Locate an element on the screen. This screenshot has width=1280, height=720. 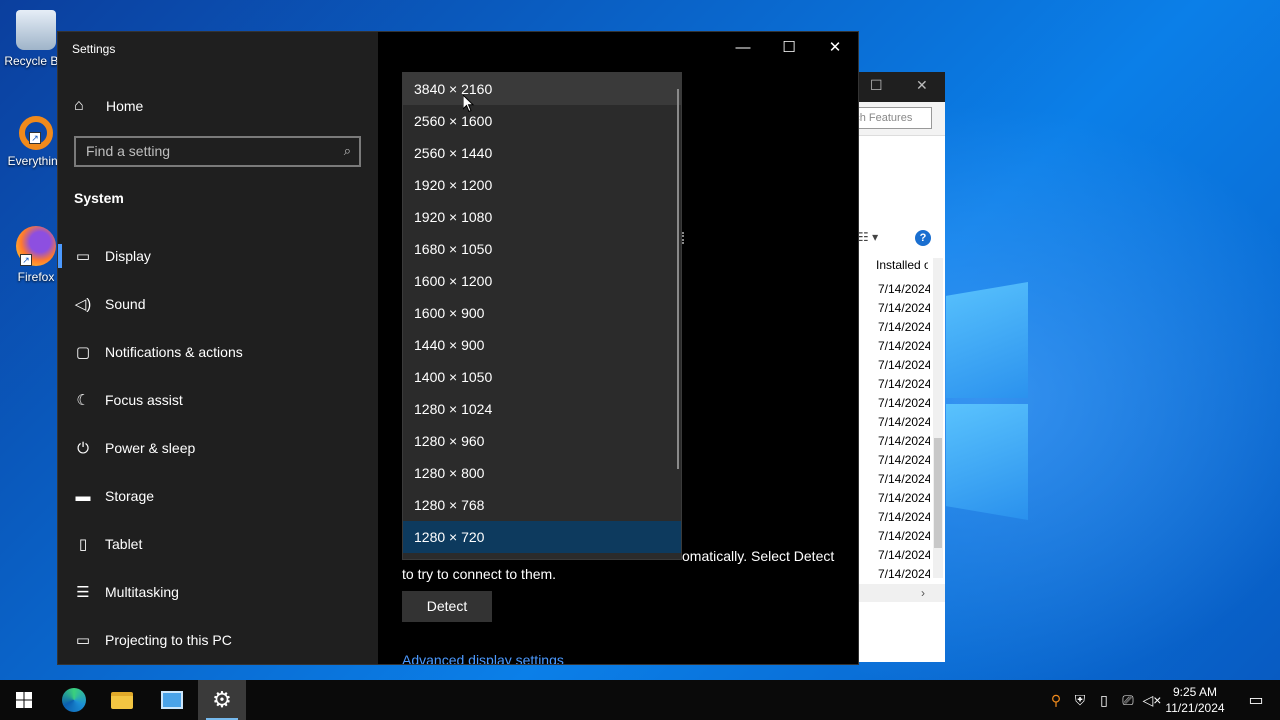
shield-icon: ⛨ is located at coordinates (1080, 700).